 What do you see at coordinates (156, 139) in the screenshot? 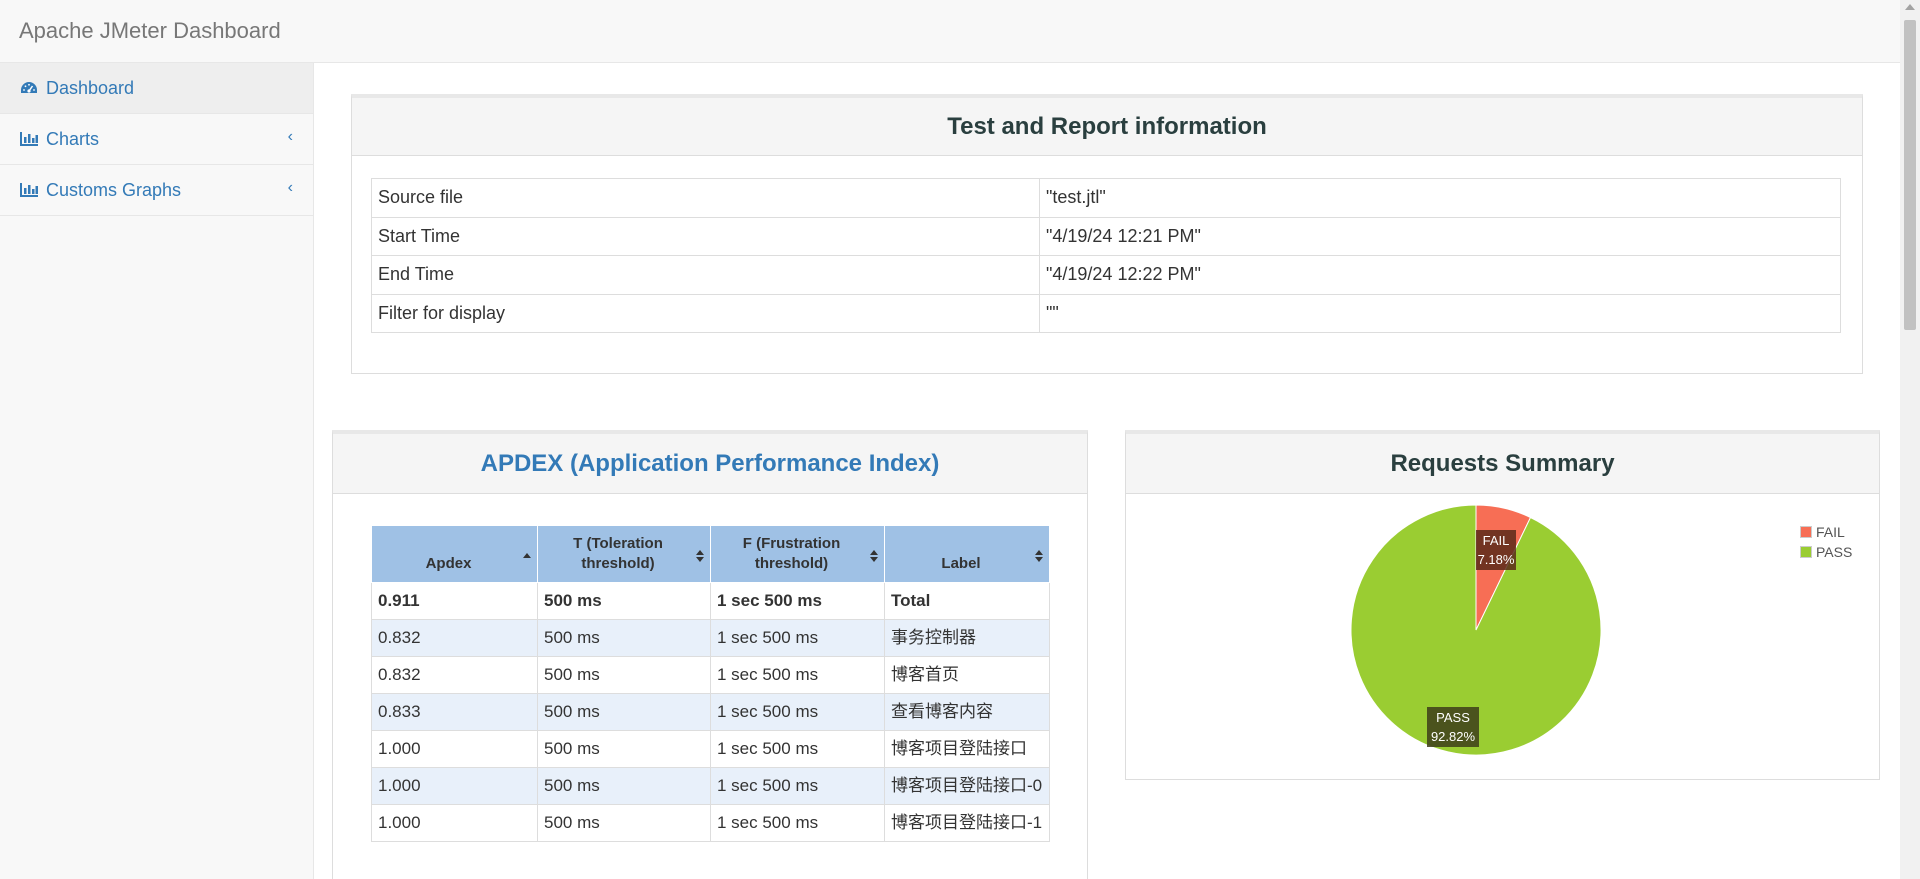
I see `sidebar-item-charts: Charts ‹` at bounding box center [156, 139].